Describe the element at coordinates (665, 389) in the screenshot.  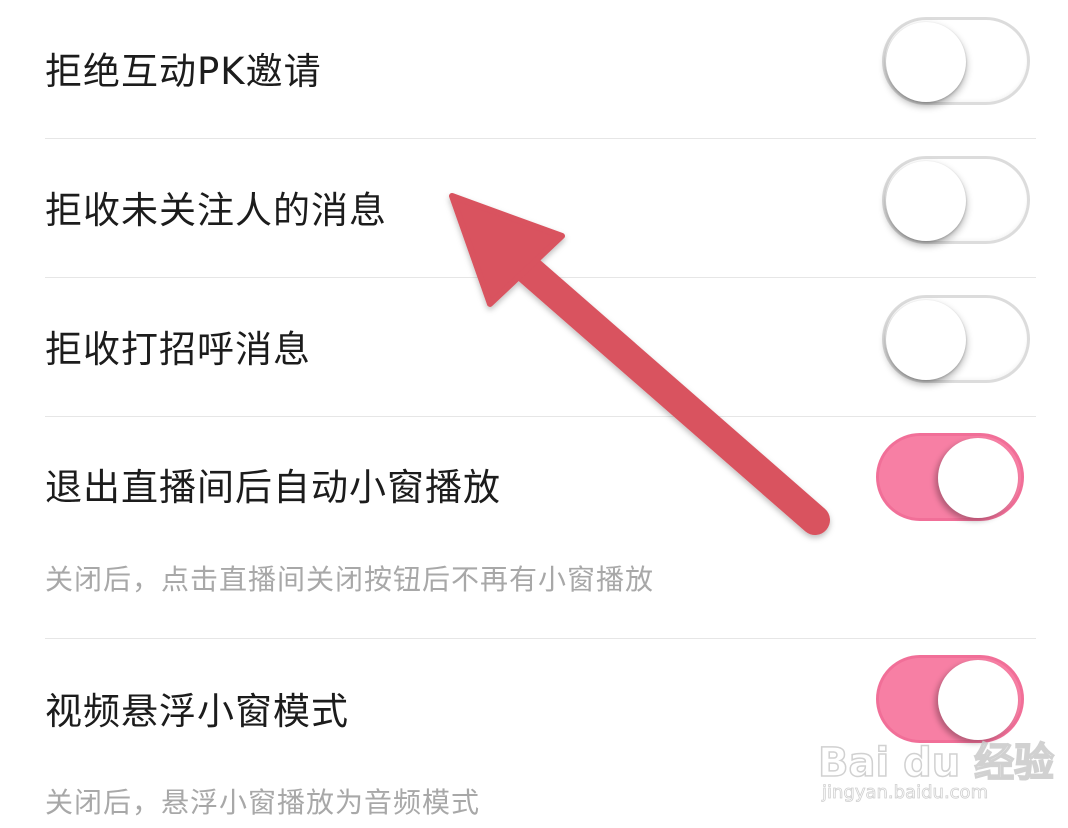
I see `arrow-shaft` at that location.